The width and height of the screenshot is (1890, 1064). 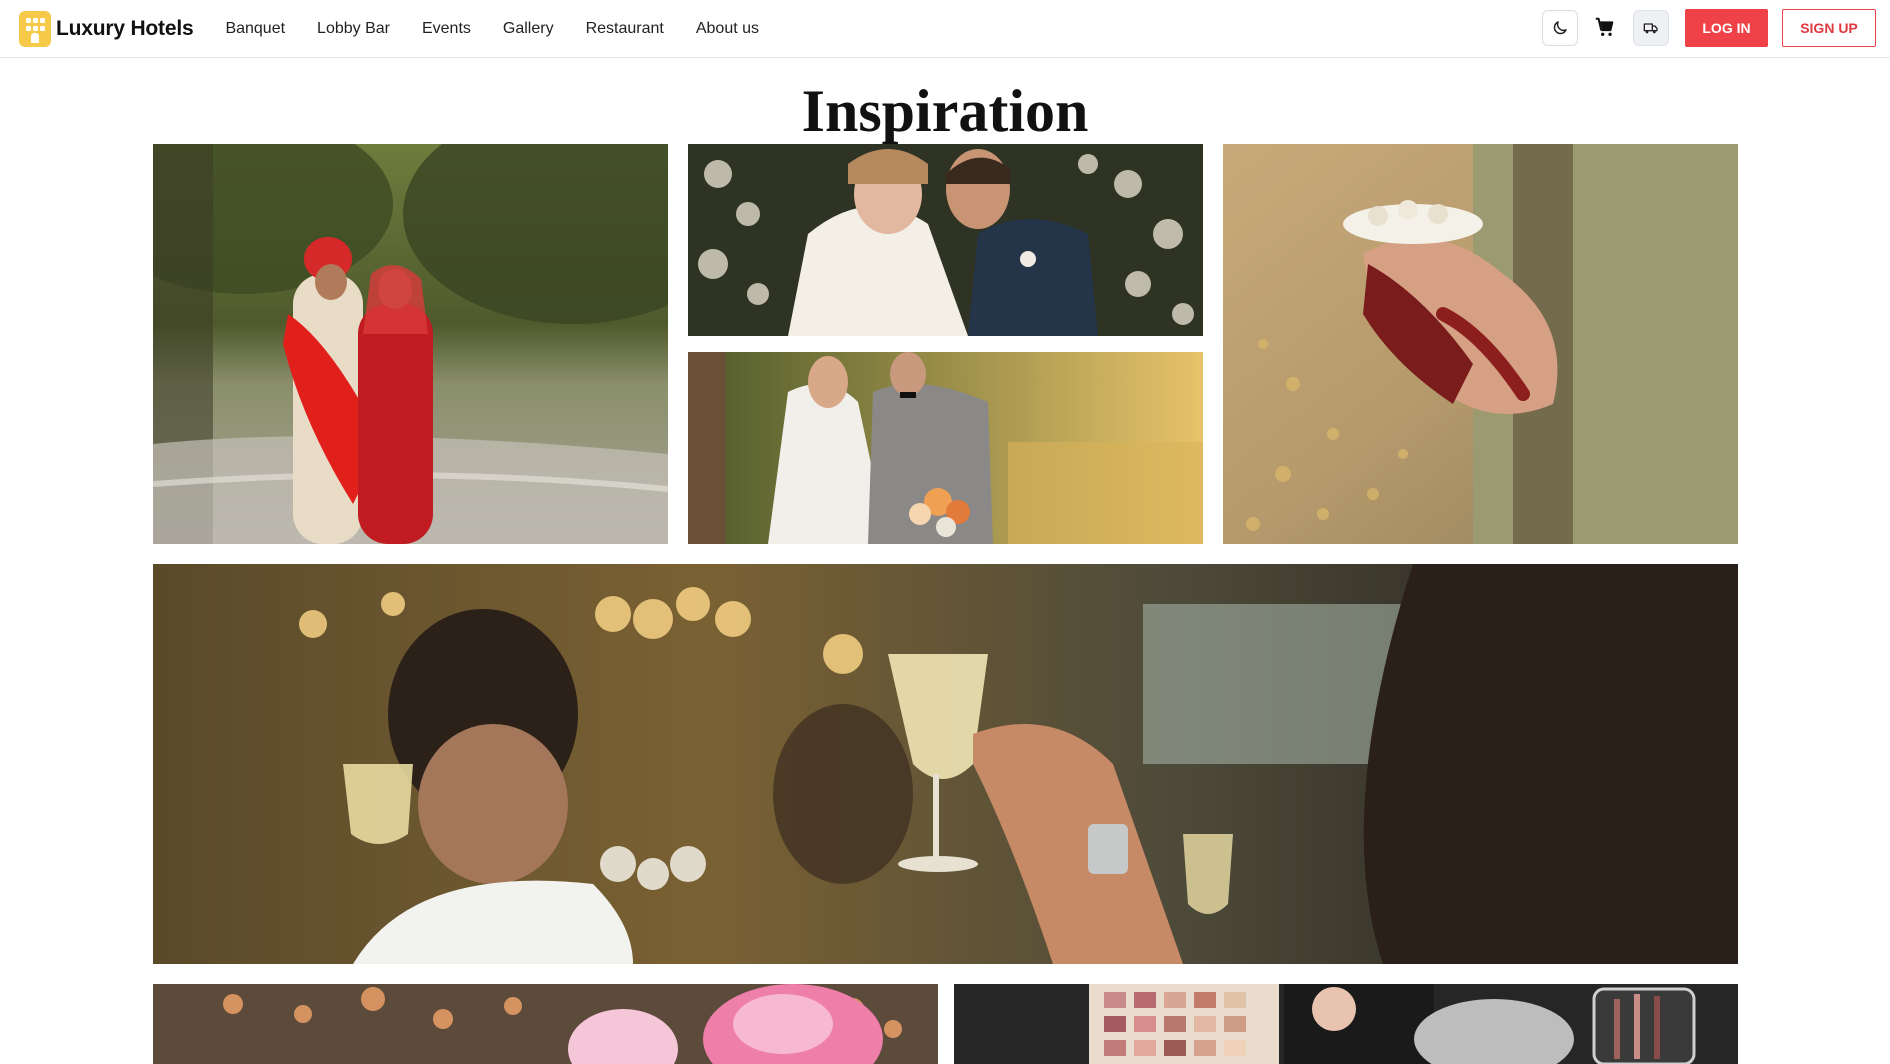 I want to click on nav-item-events: Events, so click(x=446, y=29).